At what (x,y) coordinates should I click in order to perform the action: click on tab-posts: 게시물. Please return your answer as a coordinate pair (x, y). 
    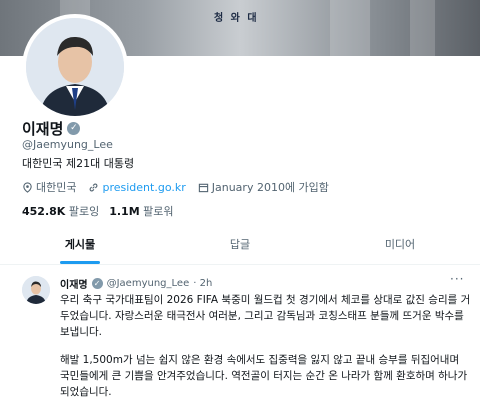
    Looking at the image, I should click on (80, 245).